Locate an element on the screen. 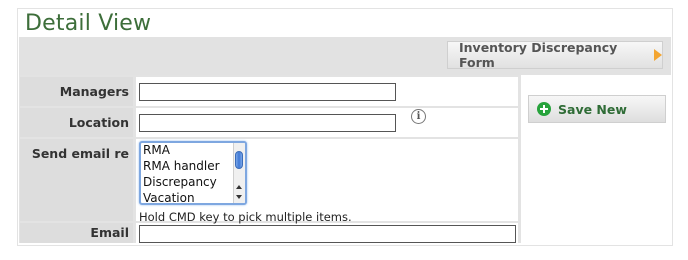 This screenshot has height=260, width=688. info-icon: i is located at coordinates (418, 116).